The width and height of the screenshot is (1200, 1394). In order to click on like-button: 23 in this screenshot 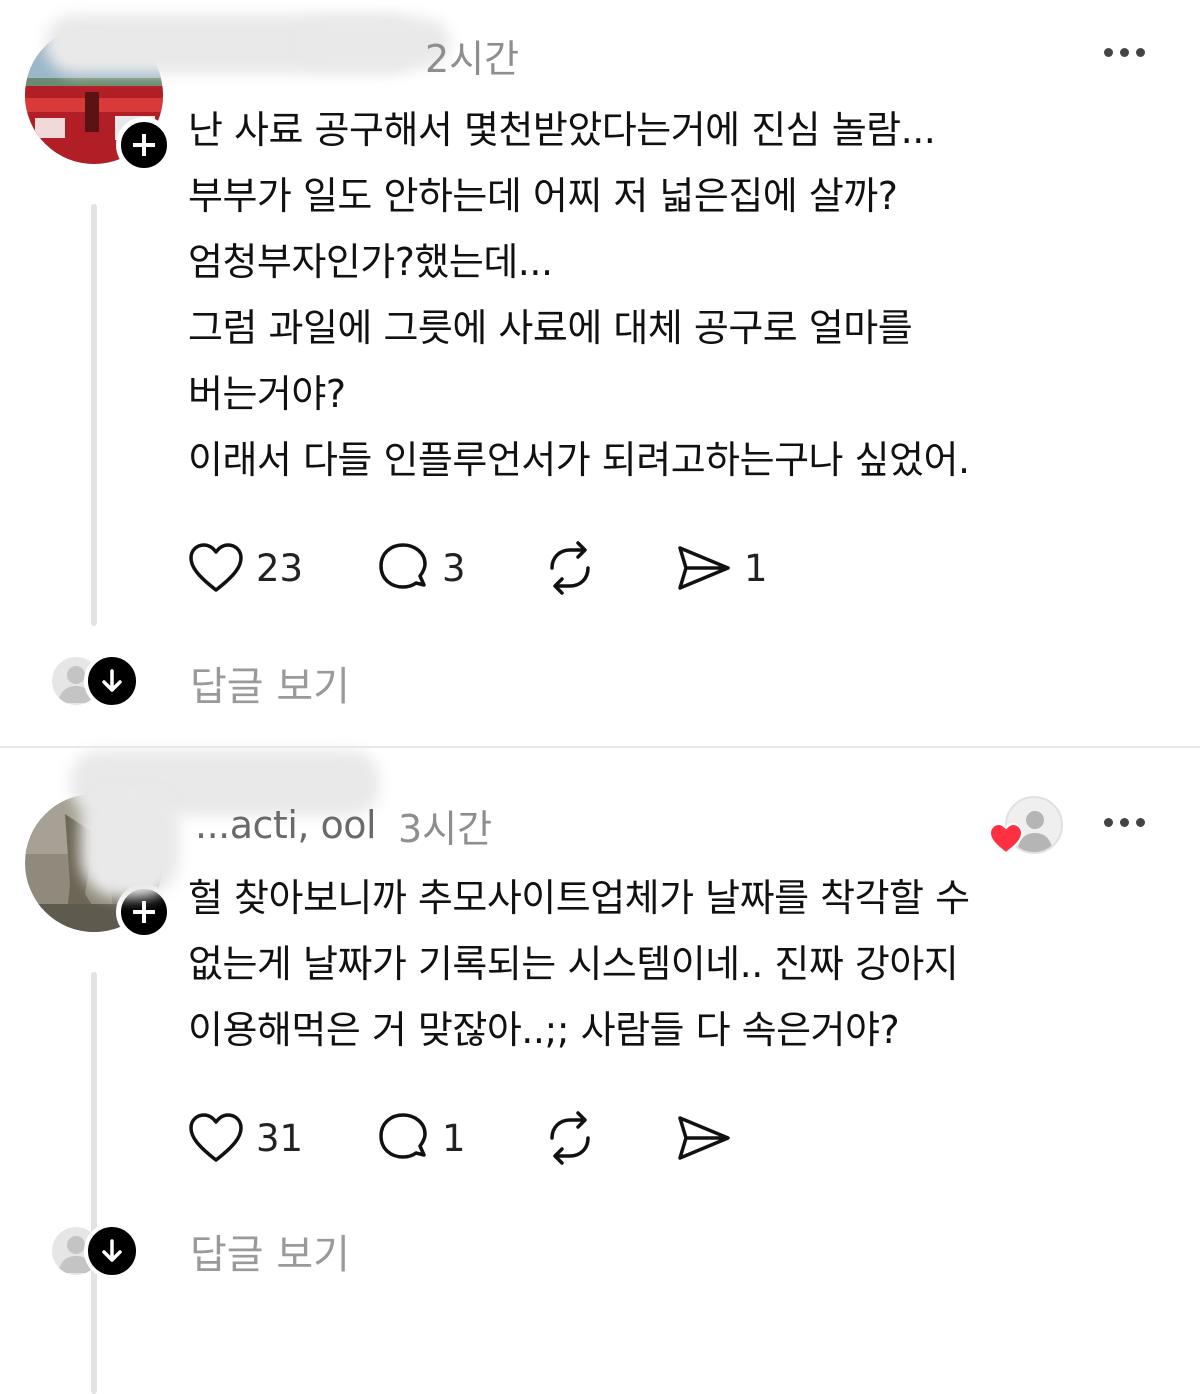, I will do `click(282, 568)`.